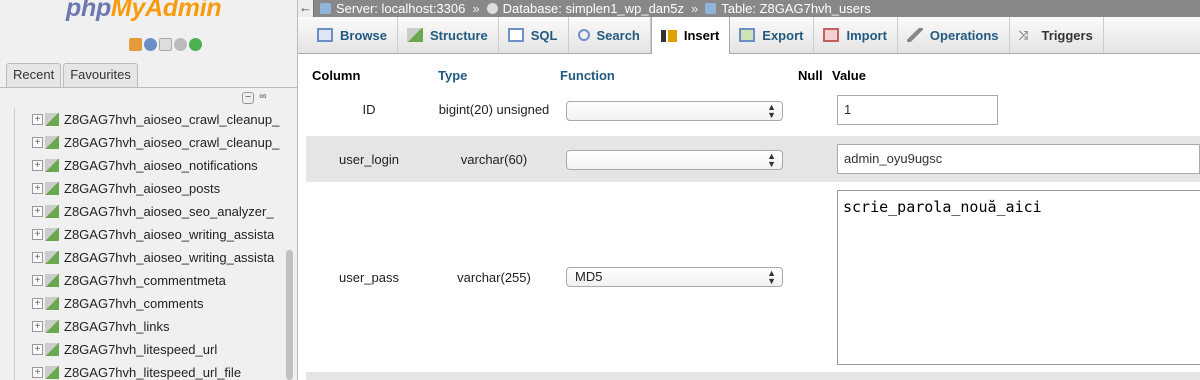 The width and height of the screenshot is (1200, 380). What do you see at coordinates (325, 8) in the screenshot?
I see `server-icon` at bounding box center [325, 8].